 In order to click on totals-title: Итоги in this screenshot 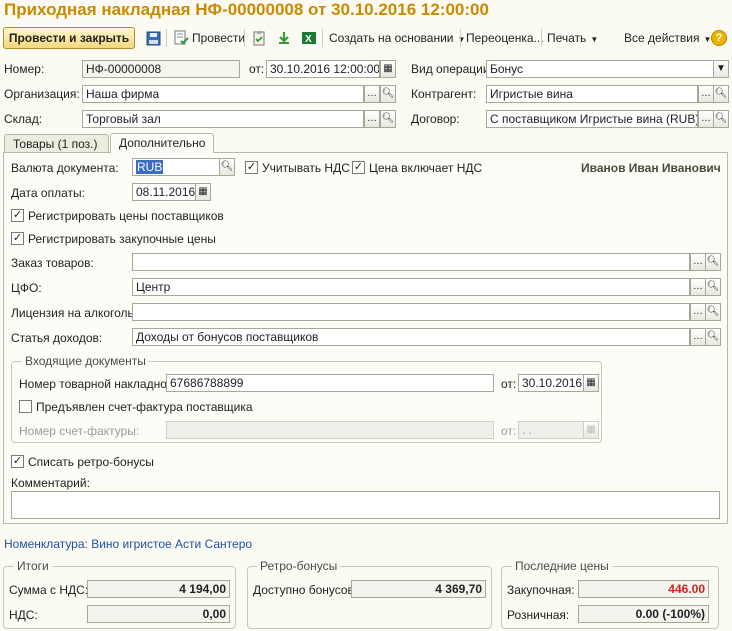, I will do `click(33, 566)`.